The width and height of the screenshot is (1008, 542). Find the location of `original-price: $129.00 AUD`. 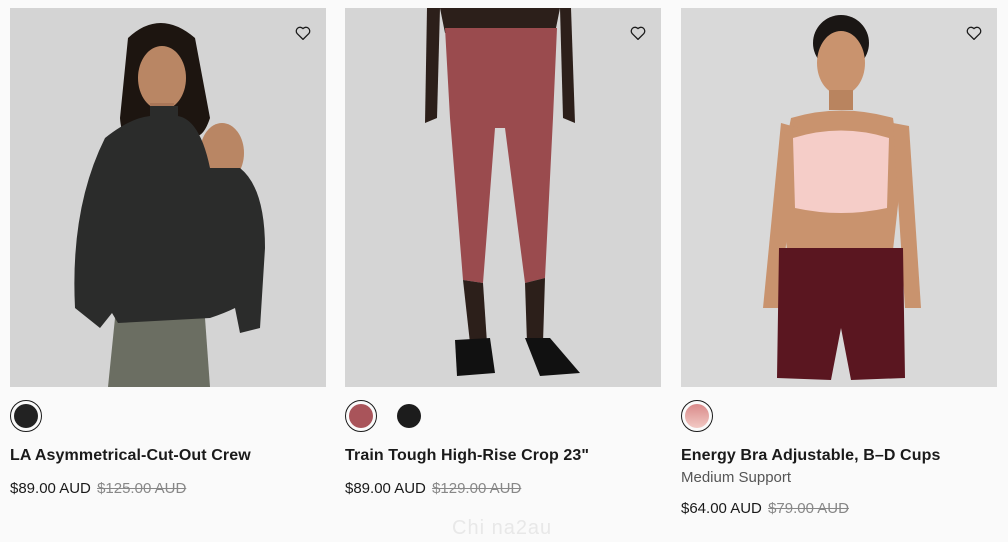

original-price: $129.00 AUD is located at coordinates (477, 488).